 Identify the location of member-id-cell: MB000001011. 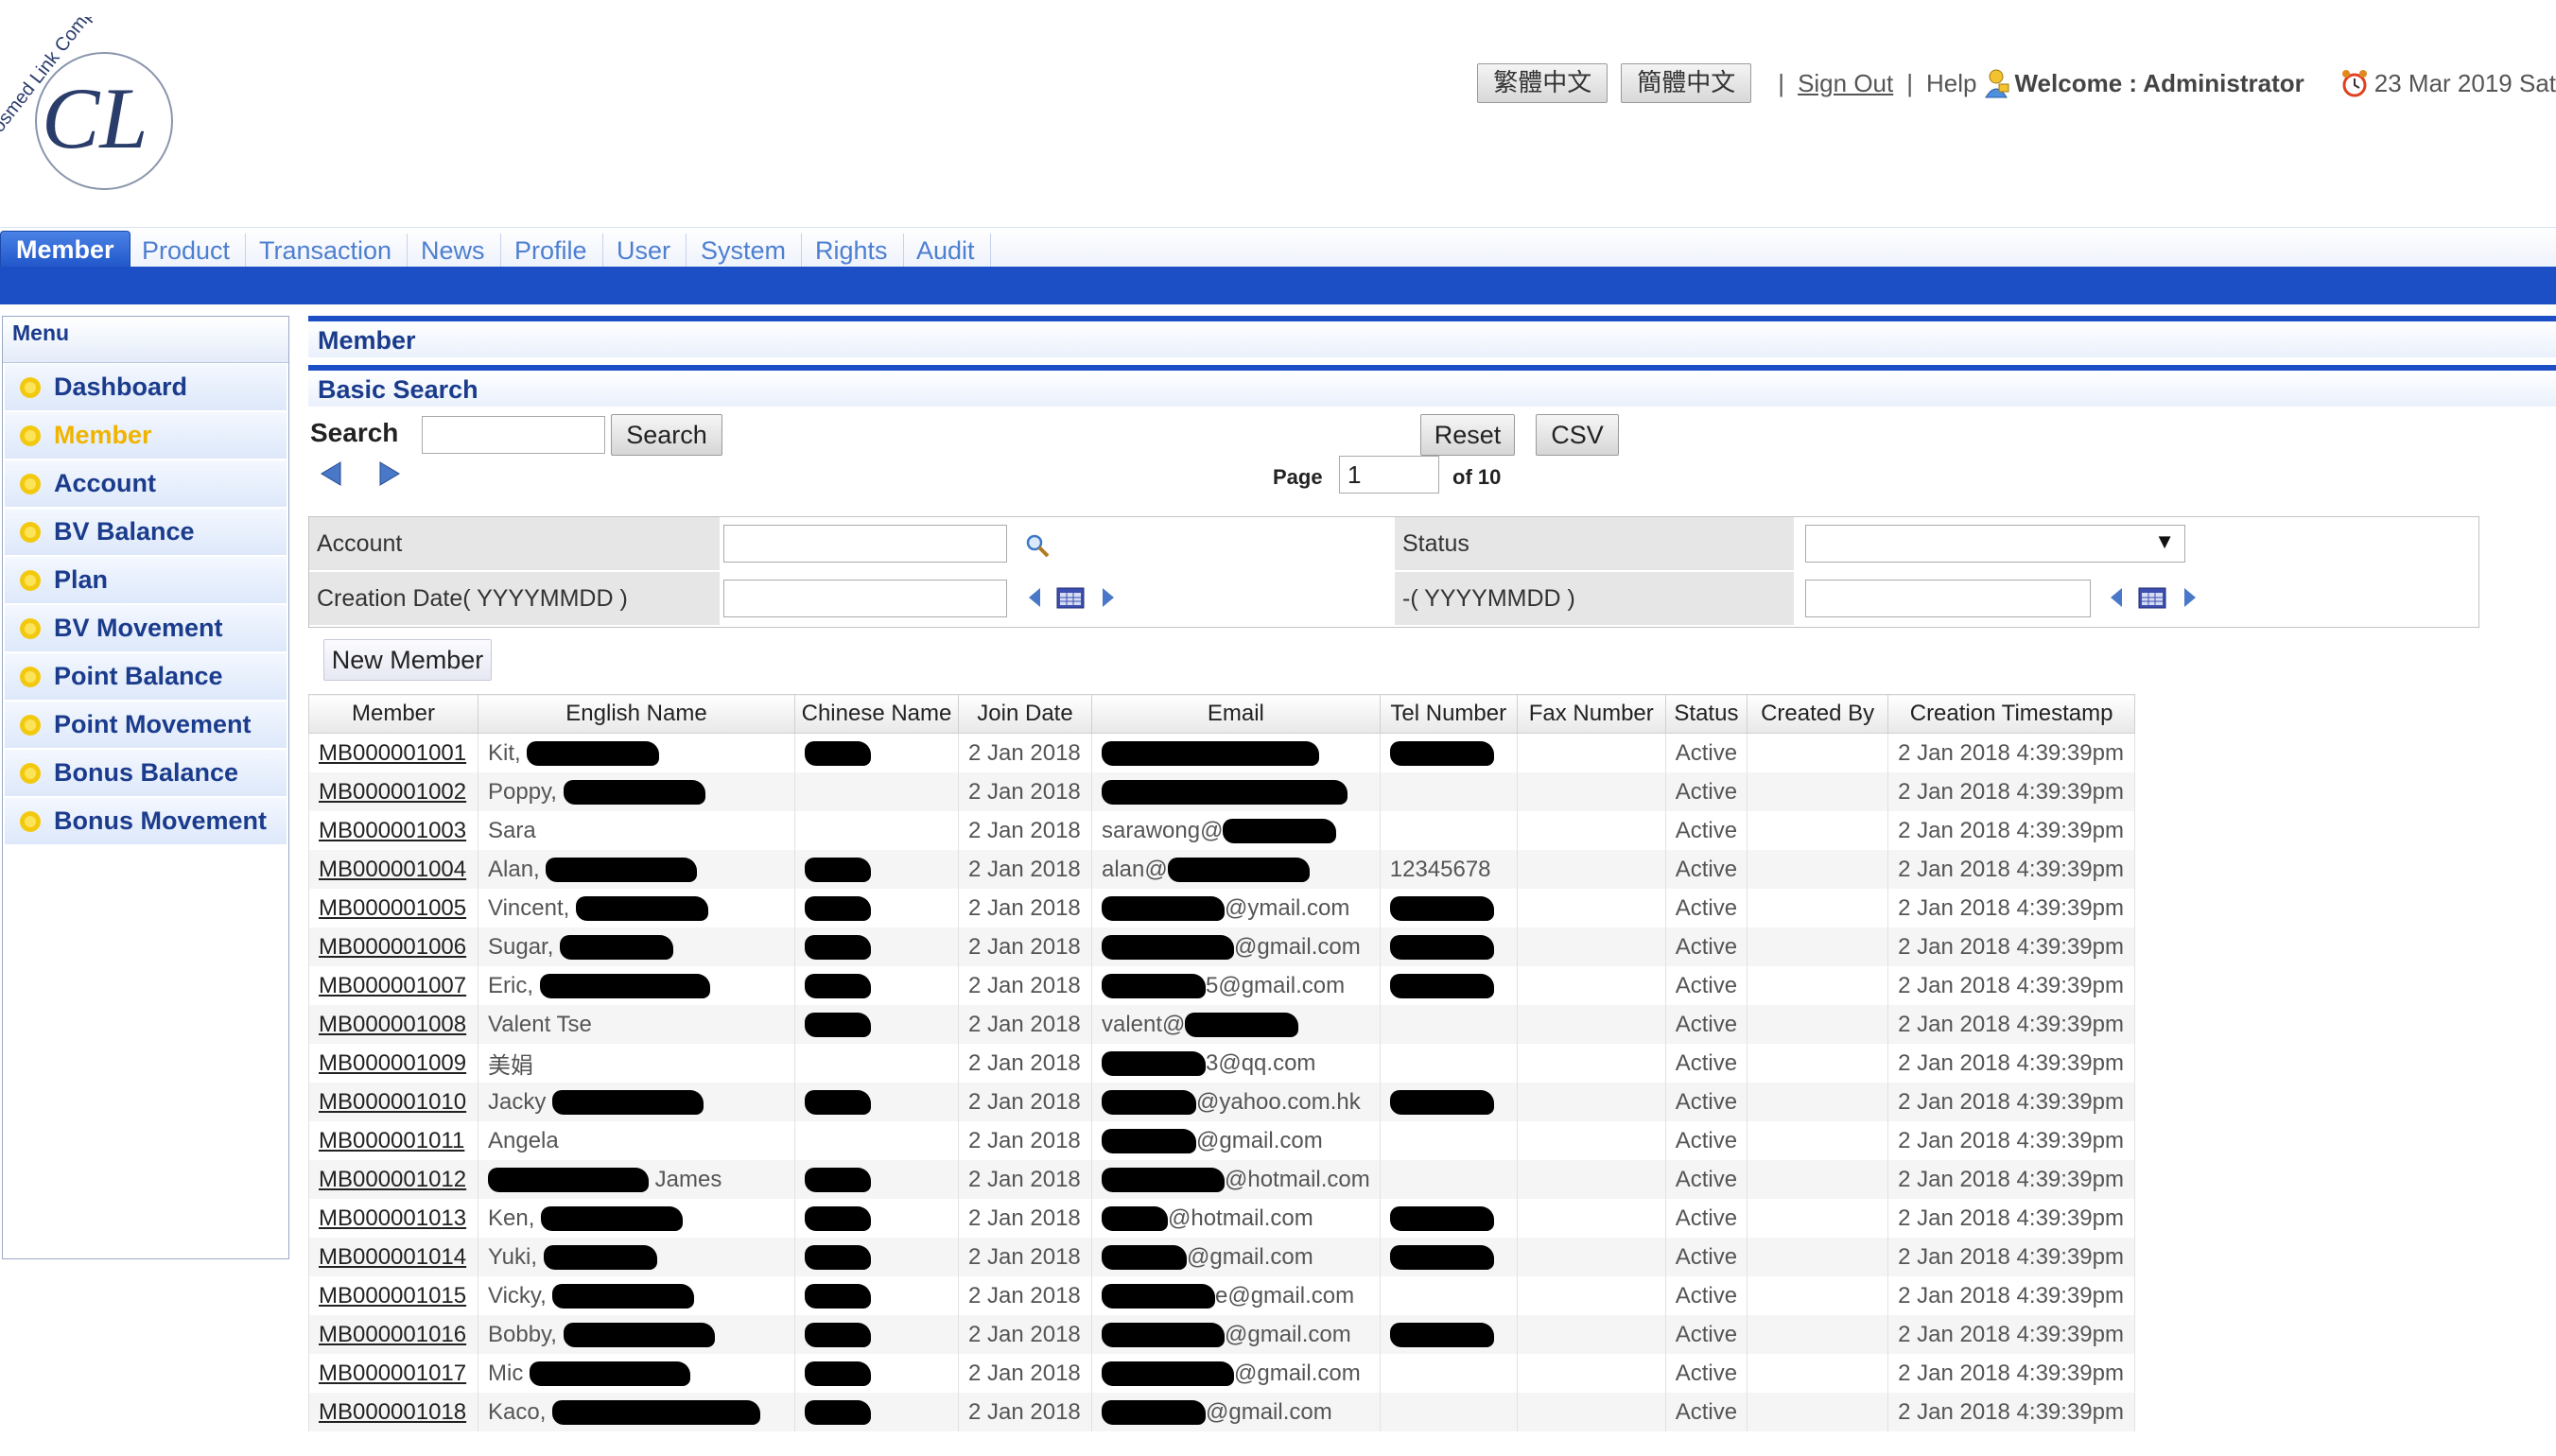
(393, 1140).